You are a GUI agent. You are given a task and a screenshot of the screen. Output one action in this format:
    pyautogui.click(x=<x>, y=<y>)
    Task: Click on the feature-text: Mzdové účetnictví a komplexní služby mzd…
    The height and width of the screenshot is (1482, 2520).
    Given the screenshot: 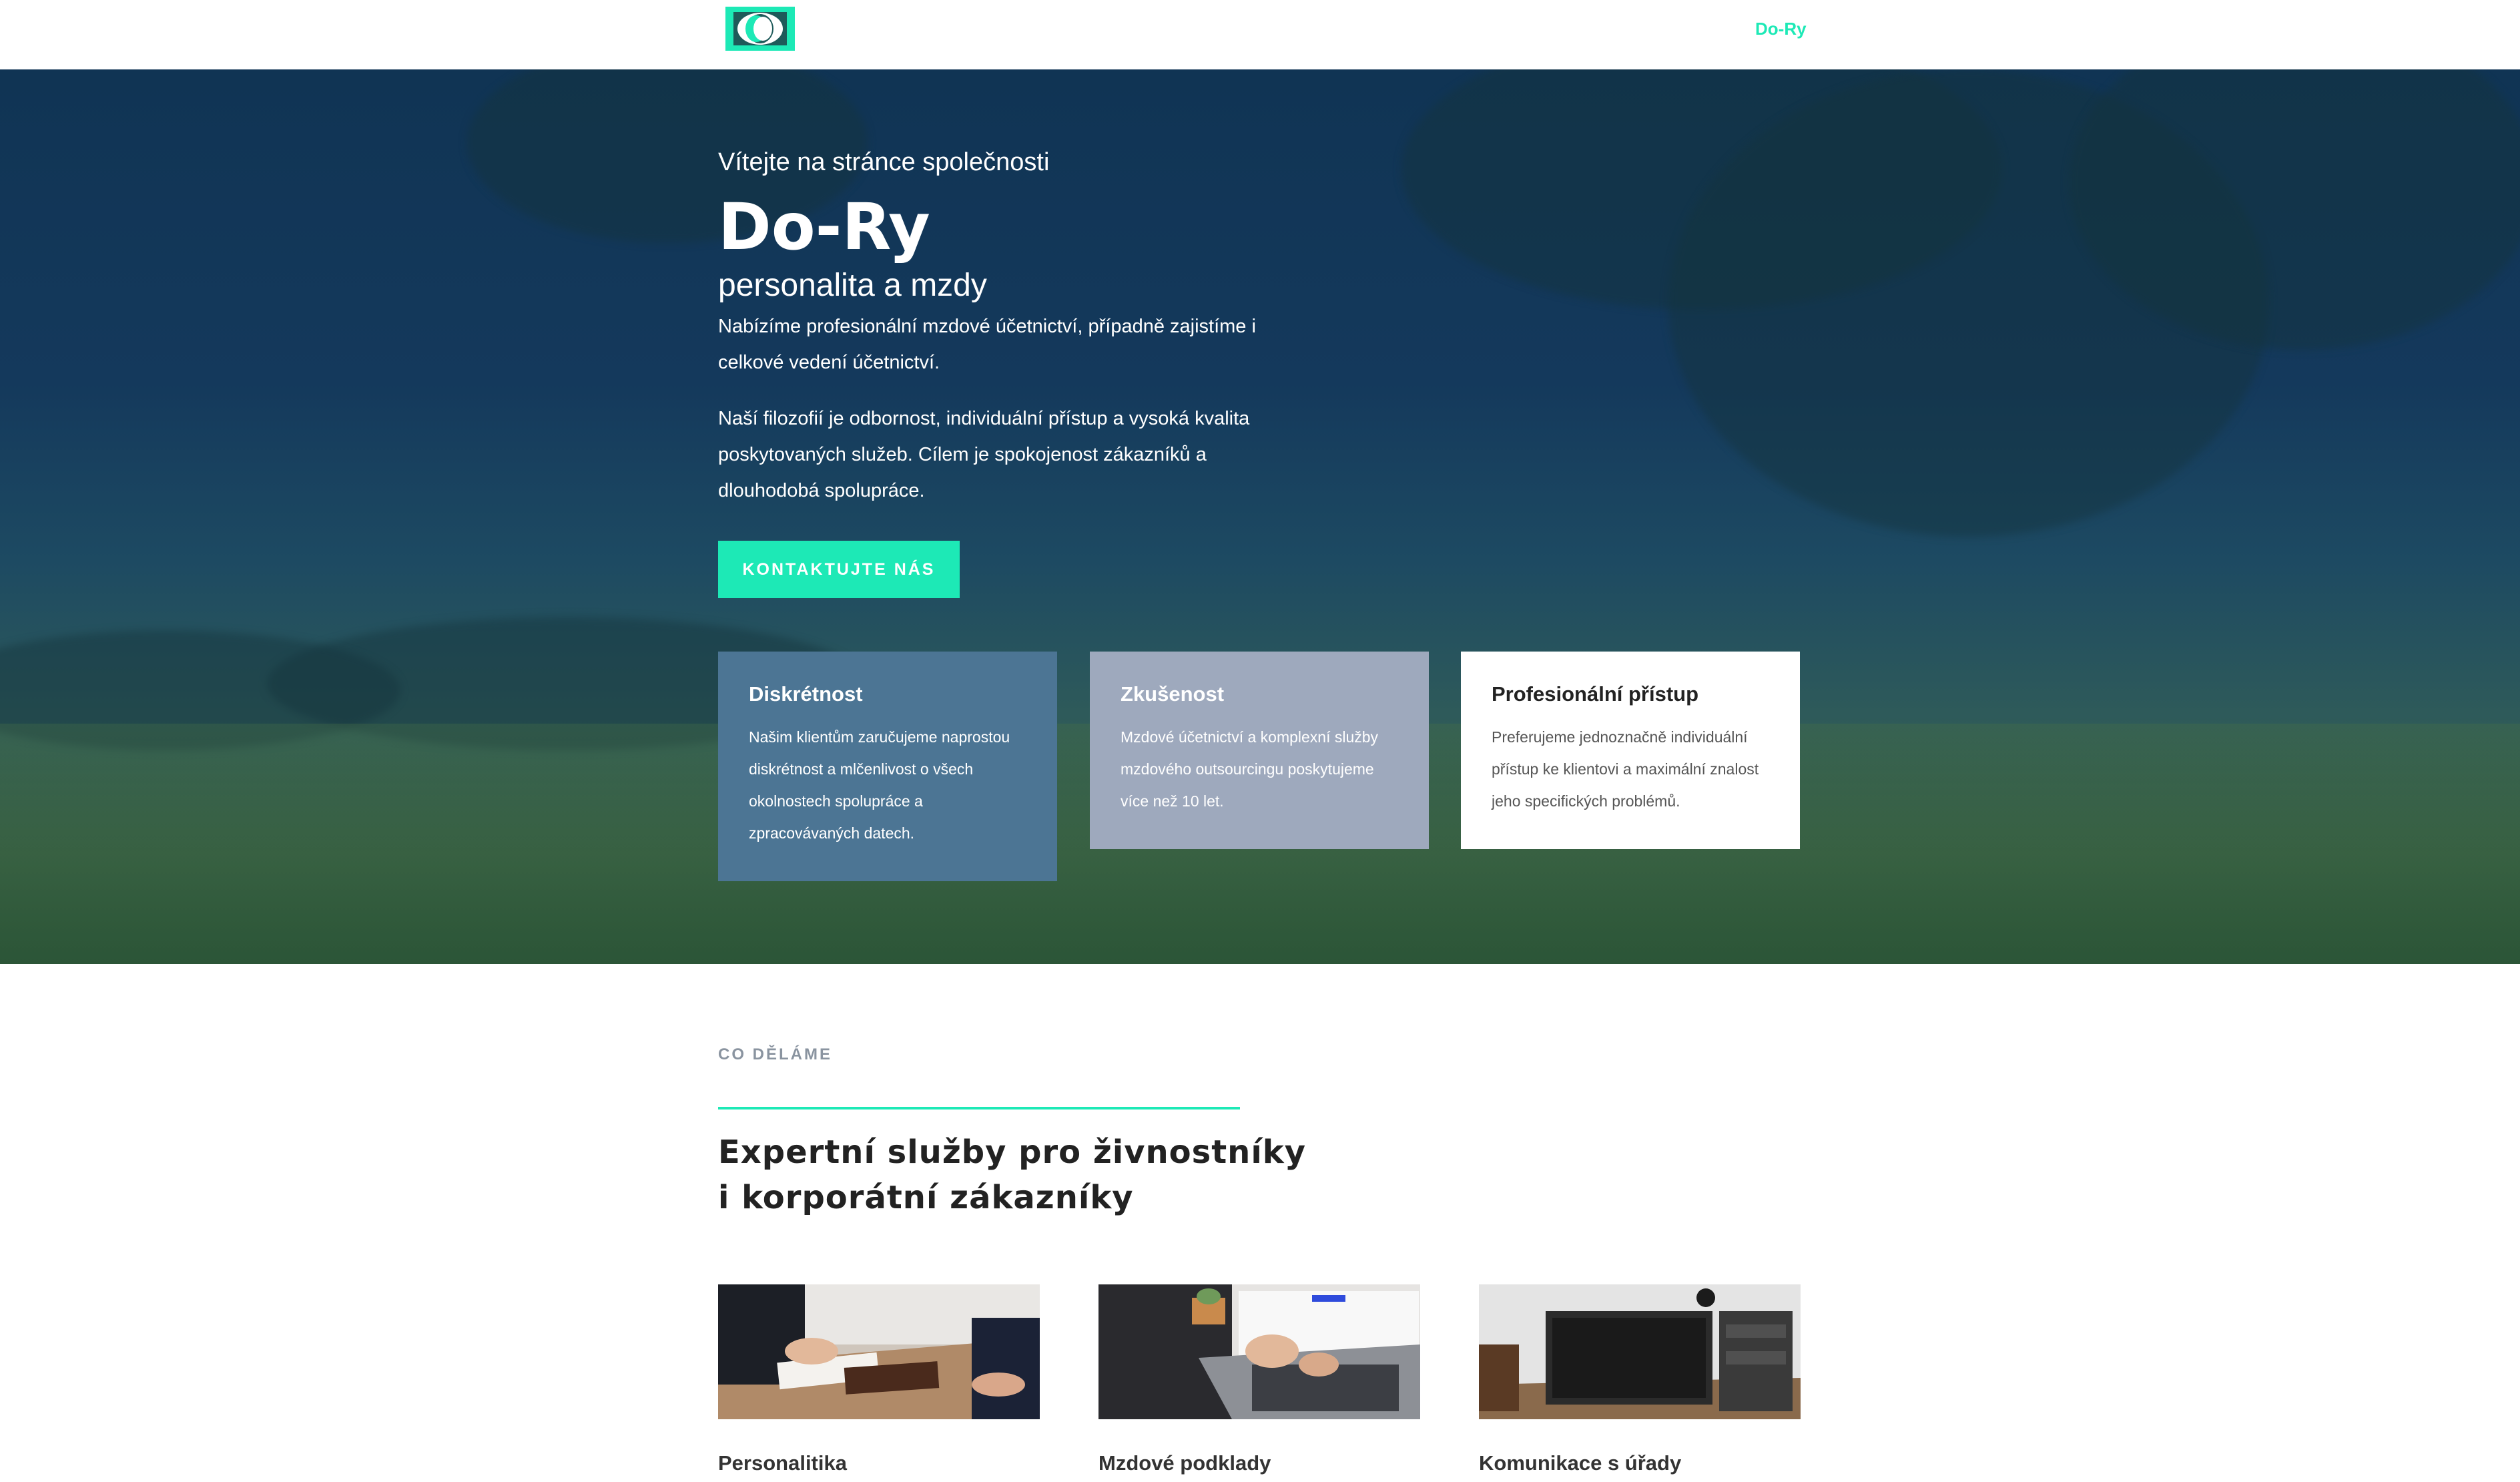 What is the action you would take?
    pyautogui.click(x=1250, y=769)
    